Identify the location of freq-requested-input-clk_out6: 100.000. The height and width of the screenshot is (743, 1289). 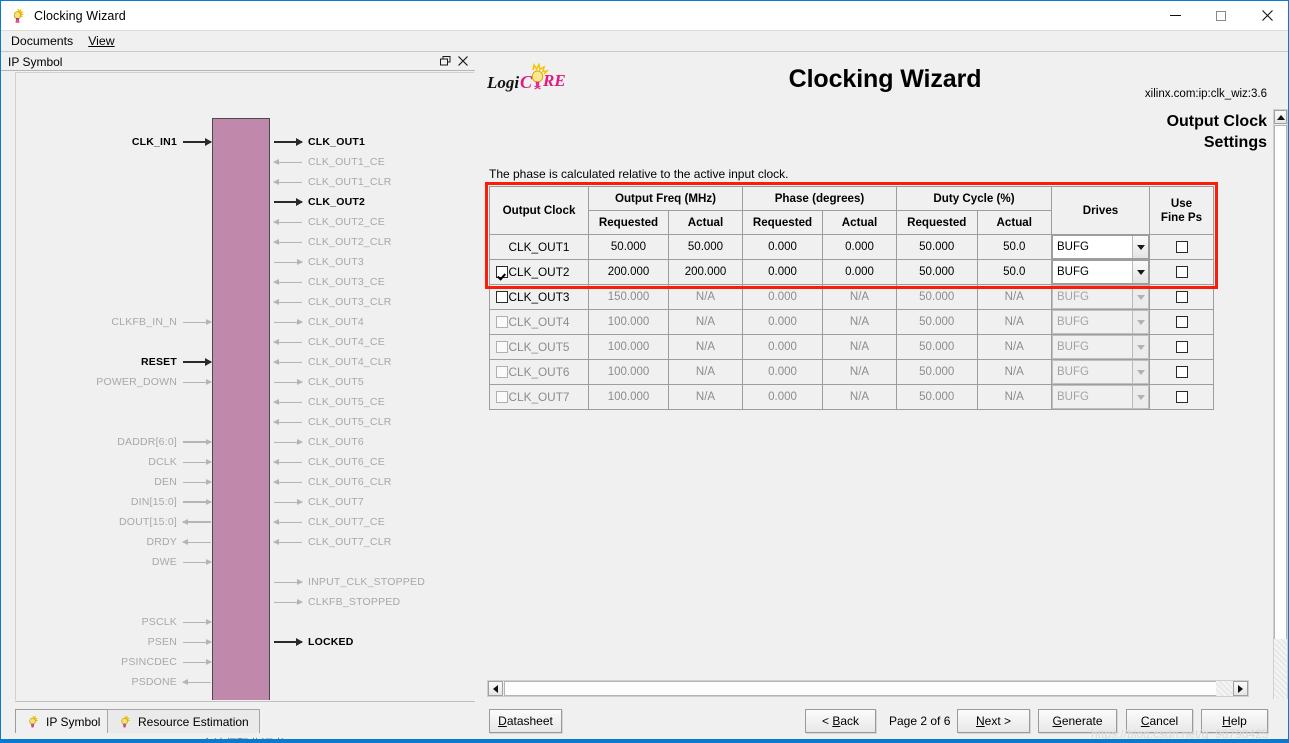
(628, 372).